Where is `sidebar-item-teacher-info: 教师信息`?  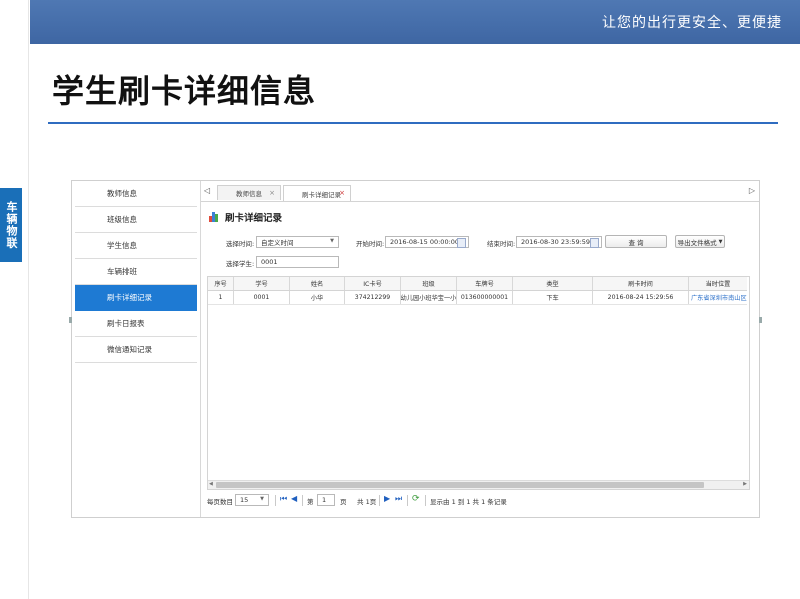 sidebar-item-teacher-info: 教师信息 is located at coordinates (136, 194).